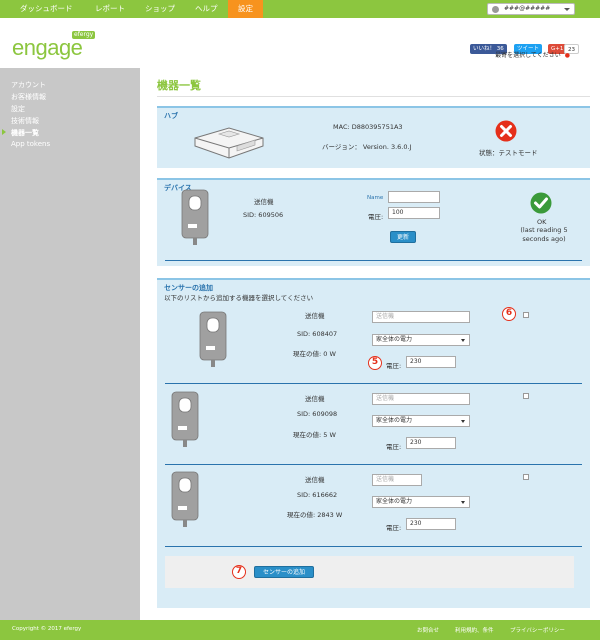  I want to click on hub-mac: MAC: D880395751A3, so click(368, 127).